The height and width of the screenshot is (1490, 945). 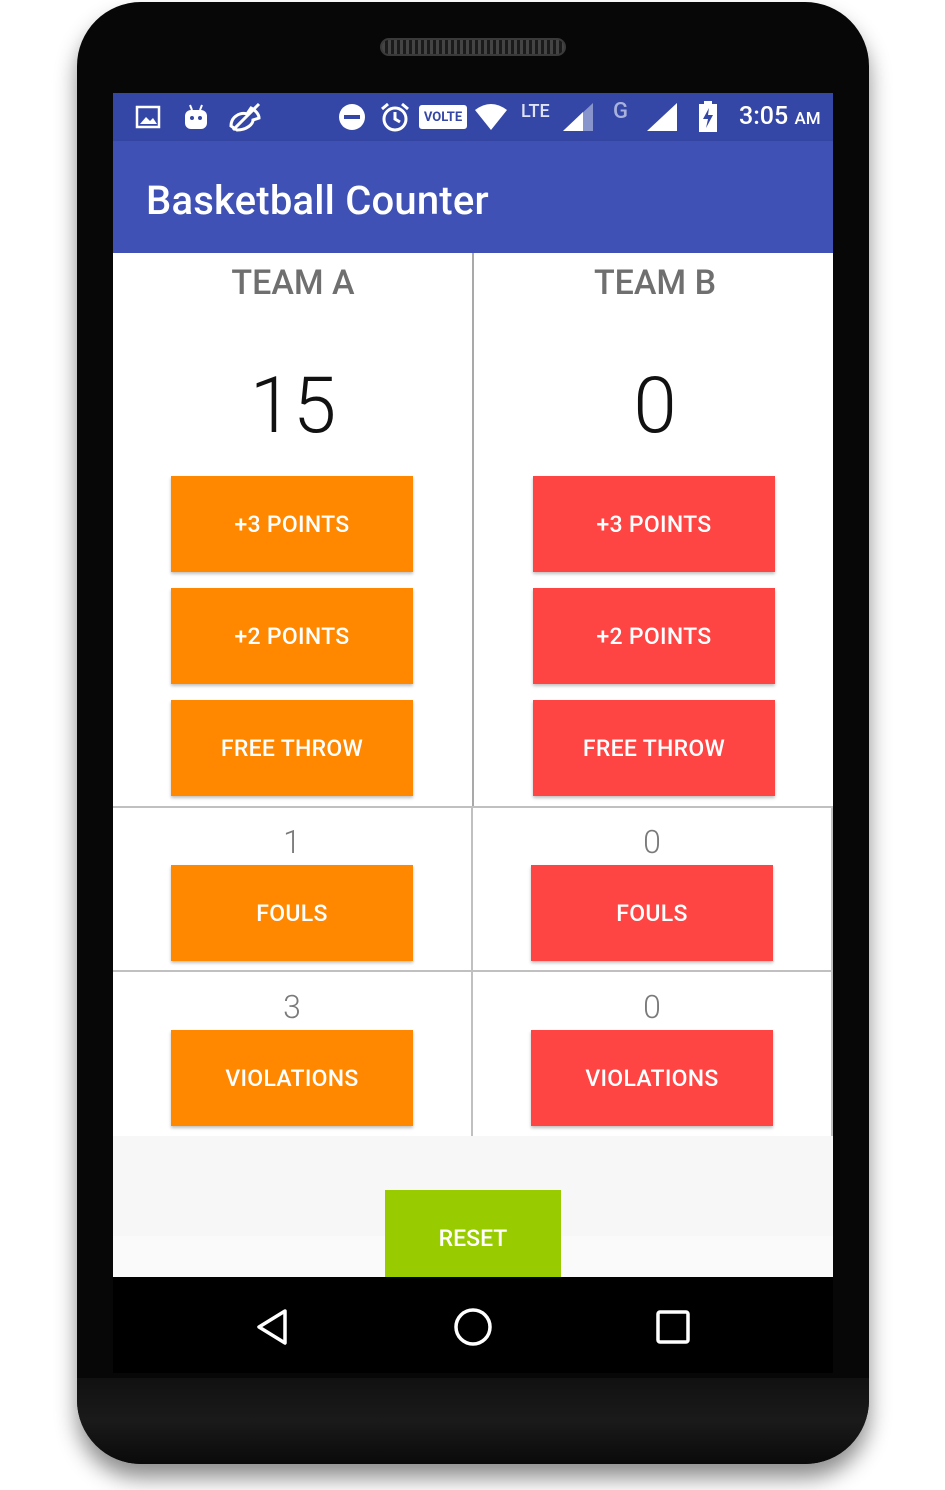 What do you see at coordinates (652, 1007) in the screenshot?
I see `team-b-violations-count: 0` at bounding box center [652, 1007].